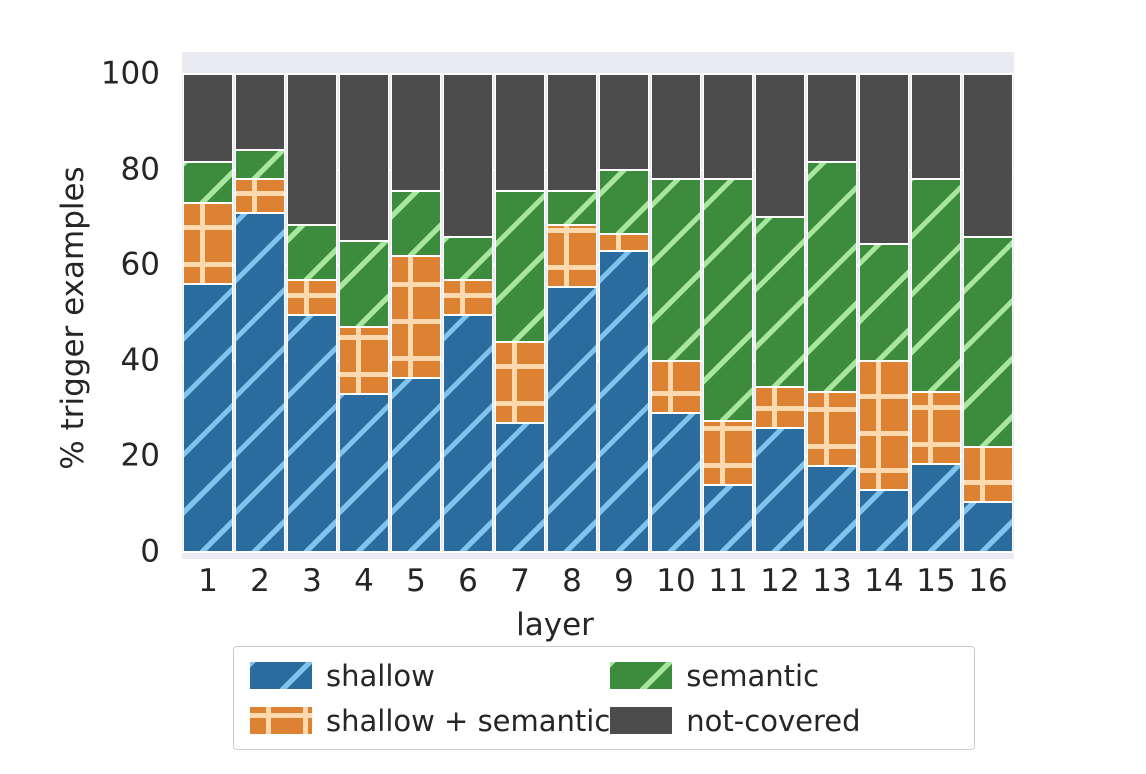 This screenshot has width=1146, height=774. Describe the element at coordinates (773, 720) in the screenshot. I see `legend-label: not-covered` at that location.